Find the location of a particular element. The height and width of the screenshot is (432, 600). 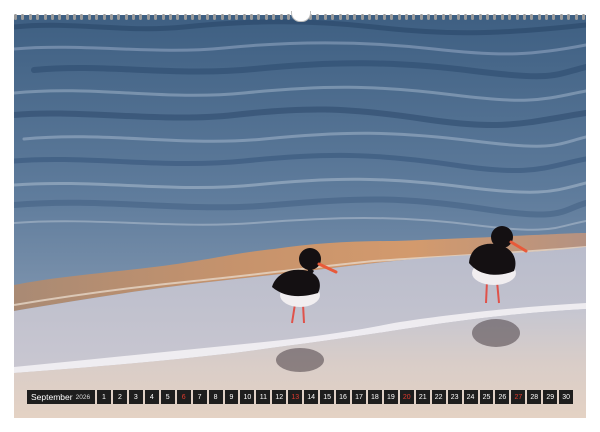

day-cell: 2 is located at coordinates (119, 397).